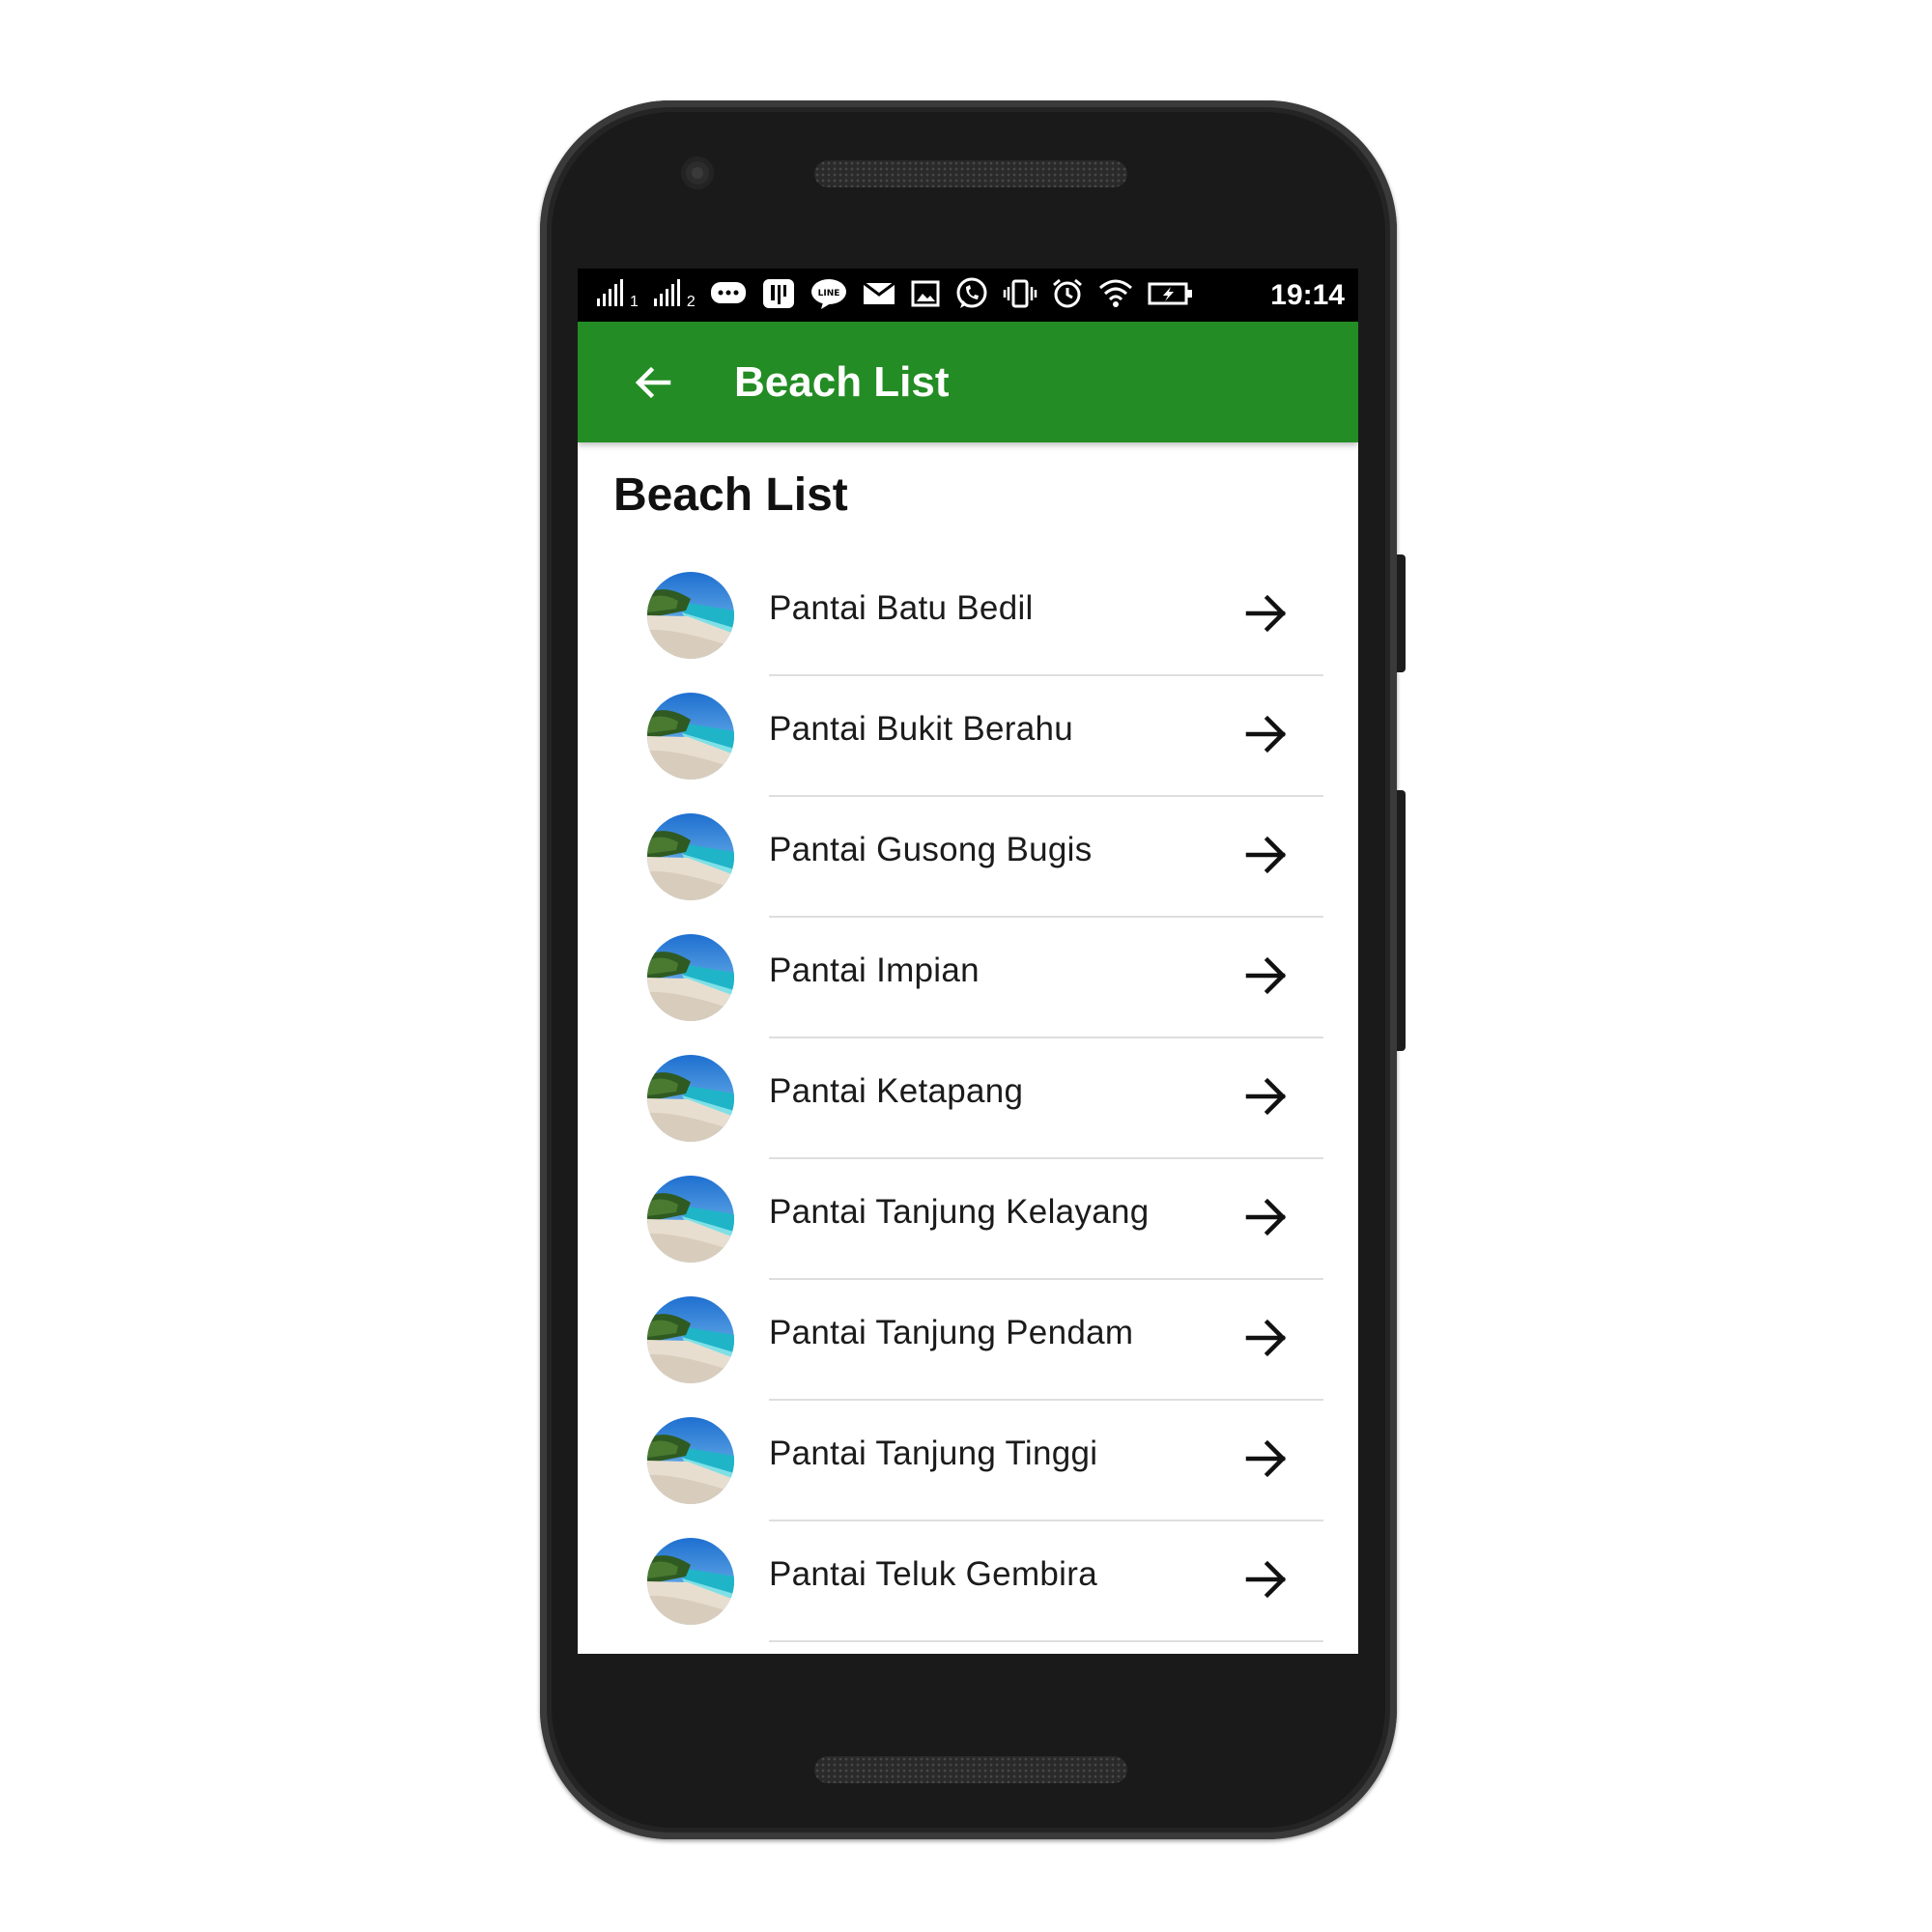 This screenshot has height=1932, width=1932. What do you see at coordinates (968, 382) in the screenshot?
I see `app-bar: Beach List` at bounding box center [968, 382].